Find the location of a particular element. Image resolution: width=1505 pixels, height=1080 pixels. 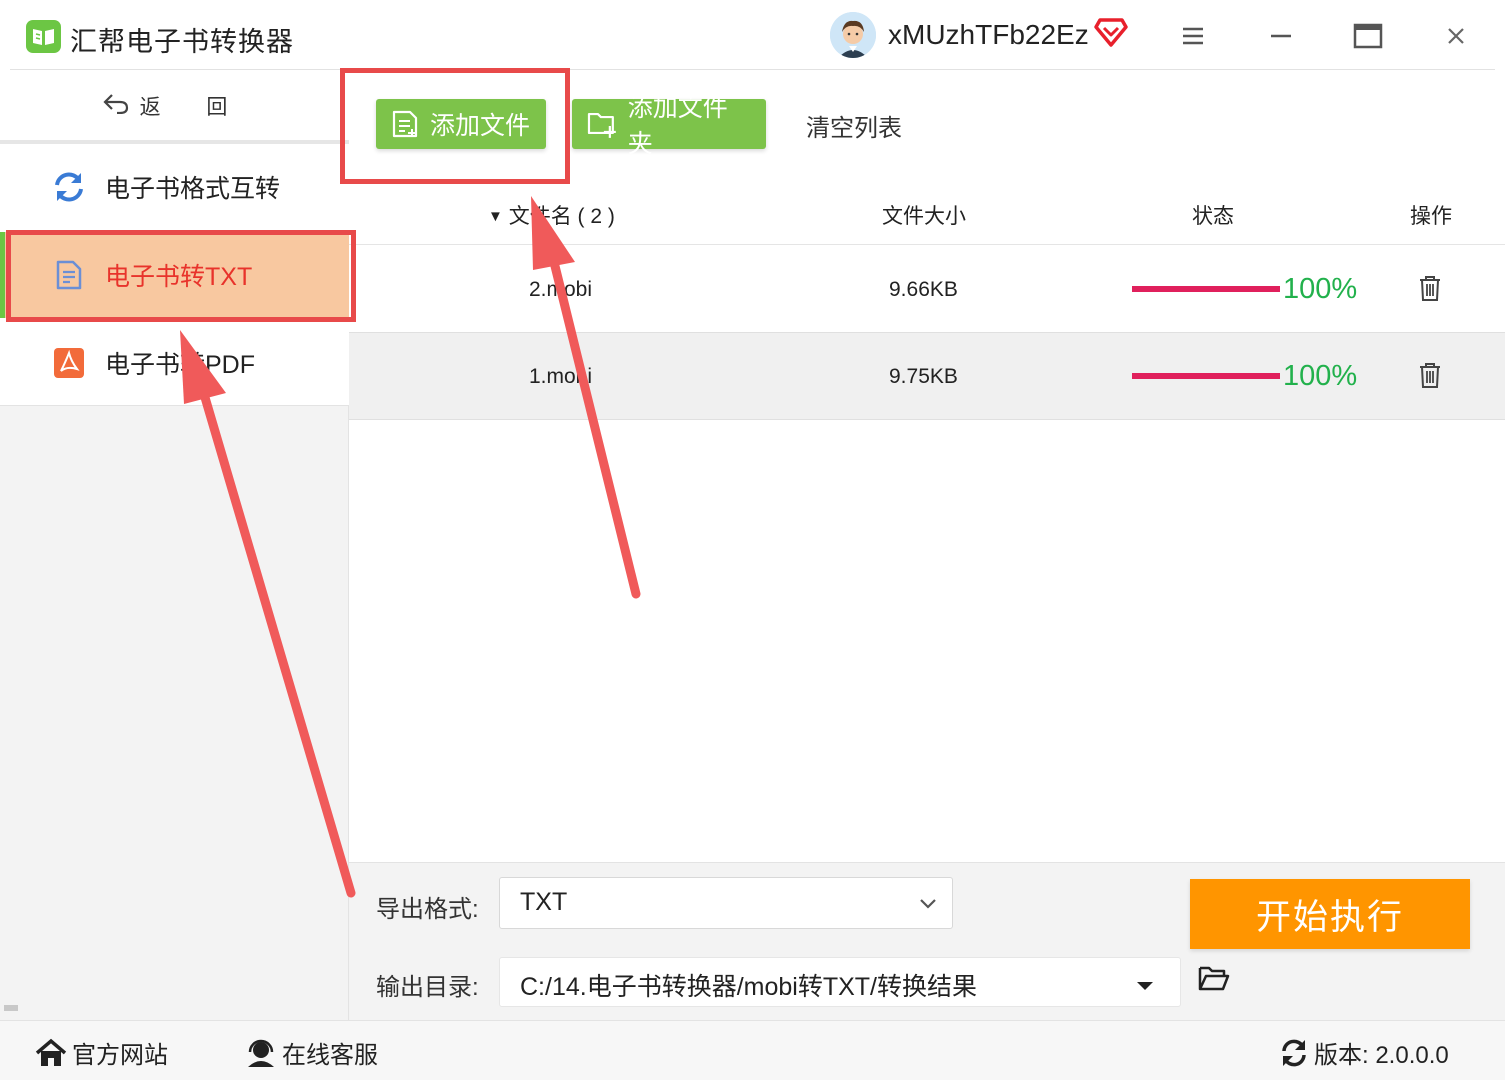

sort-down-icon: ▼ is located at coordinates (495, 216).